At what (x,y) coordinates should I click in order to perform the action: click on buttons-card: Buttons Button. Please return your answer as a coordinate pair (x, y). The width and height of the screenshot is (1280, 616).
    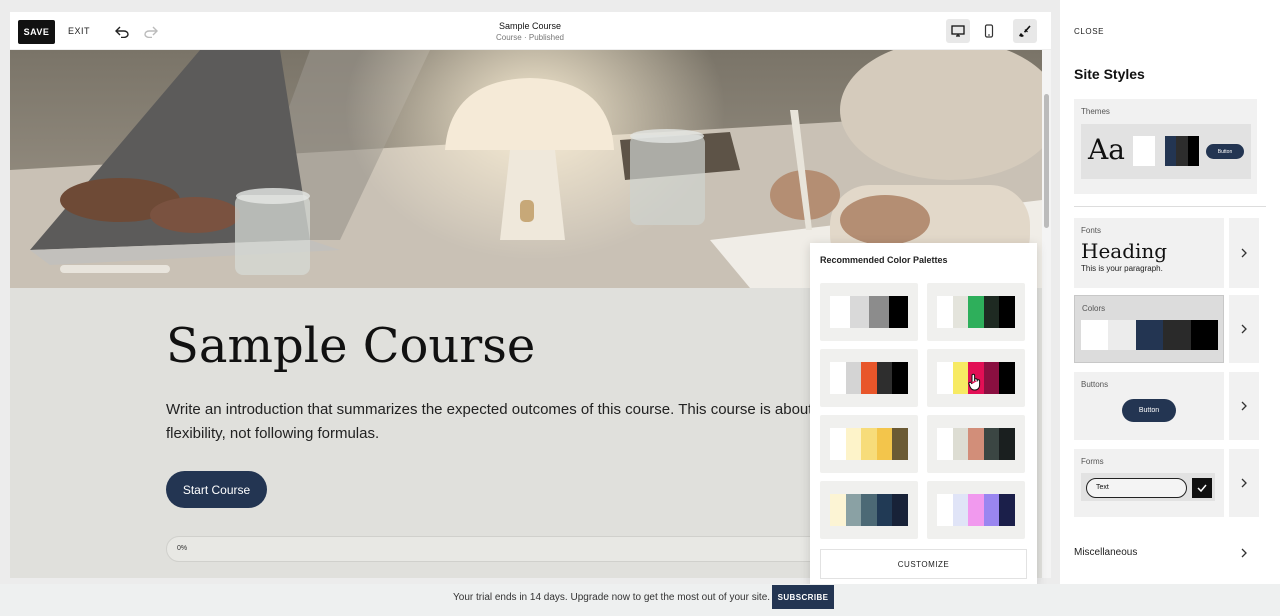
    Looking at the image, I should click on (1149, 406).